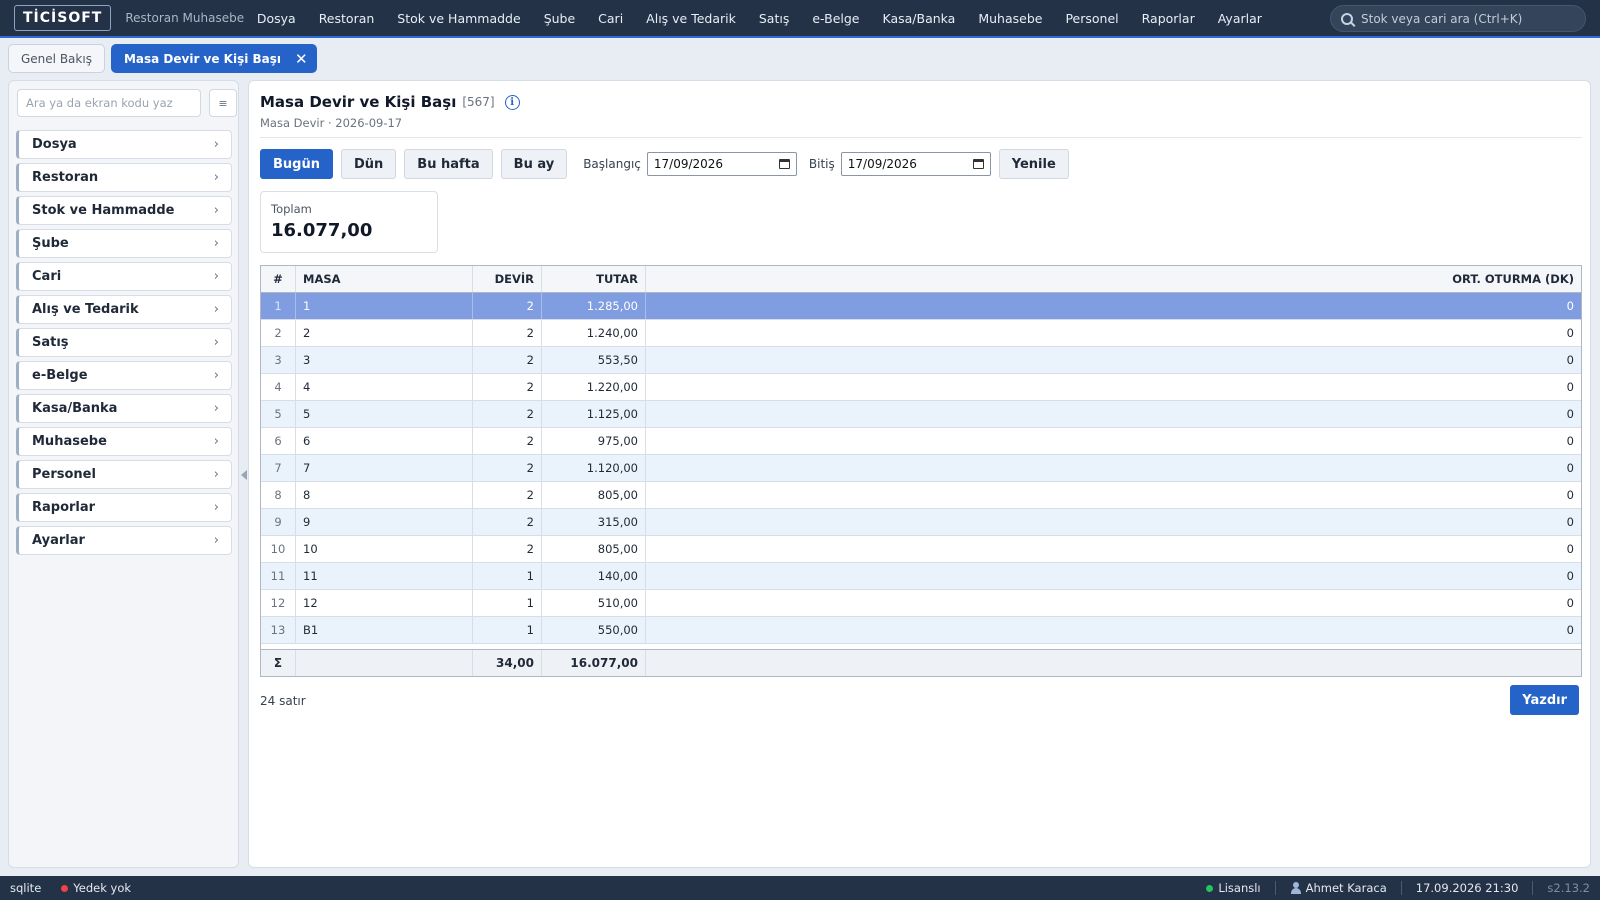 This screenshot has height=900, width=1600. What do you see at coordinates (1401, 888) in the screenshot?
I see `status-separator` at bounding box center [1401, 888].